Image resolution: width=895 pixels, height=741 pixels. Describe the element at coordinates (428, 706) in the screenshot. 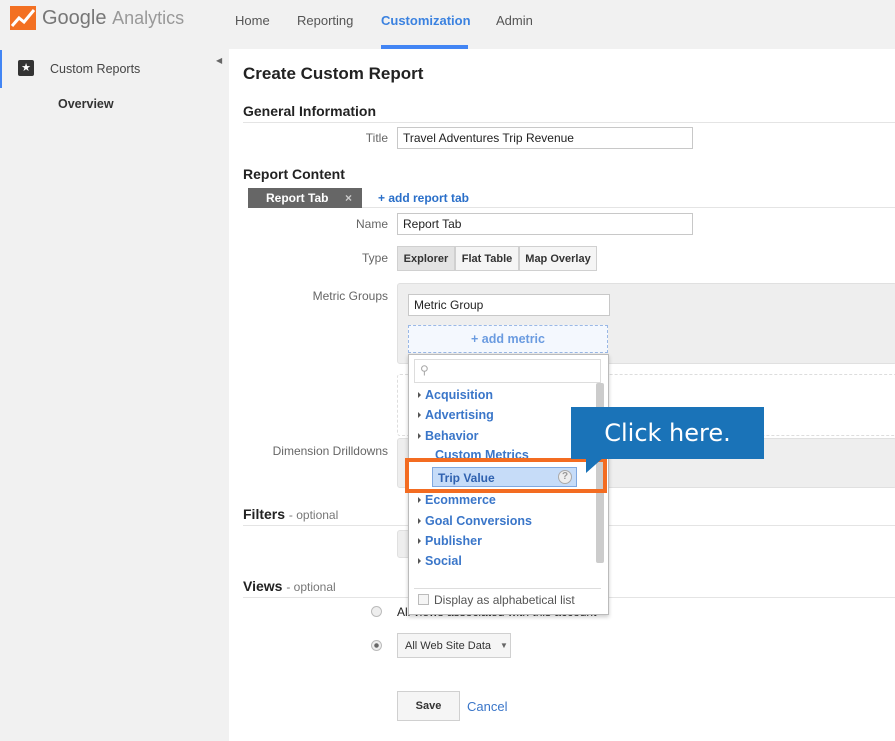

I see `save-button: Save` at that location.